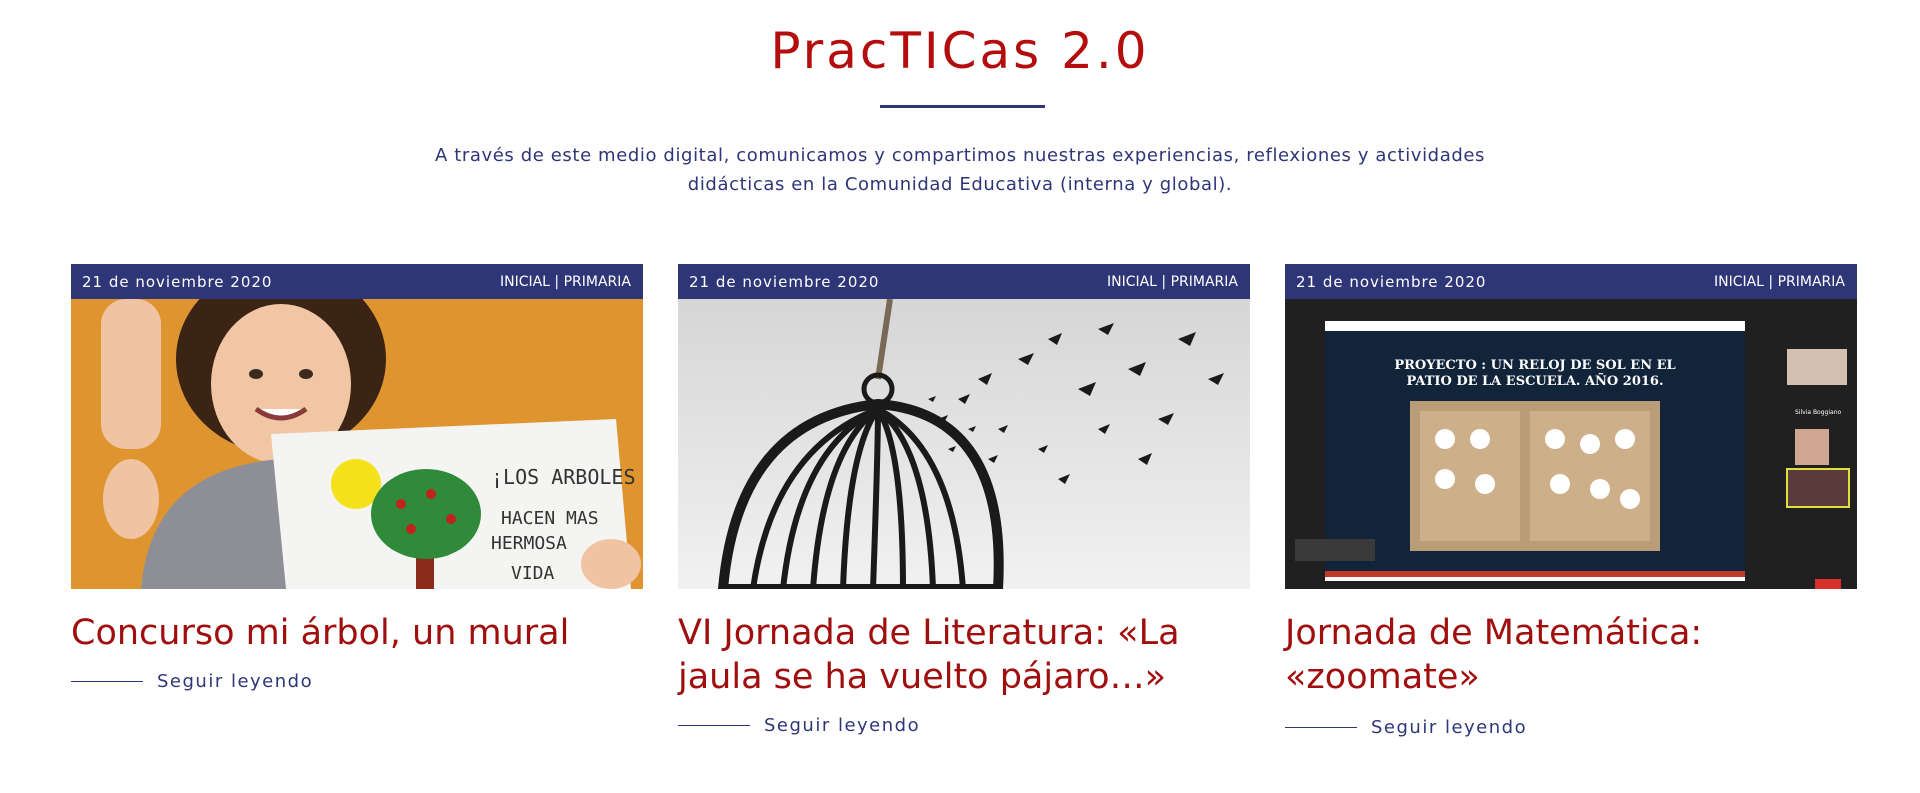  I want to click on post-title: Jornada de Matemática: «zoomate», so click(1571, 655).